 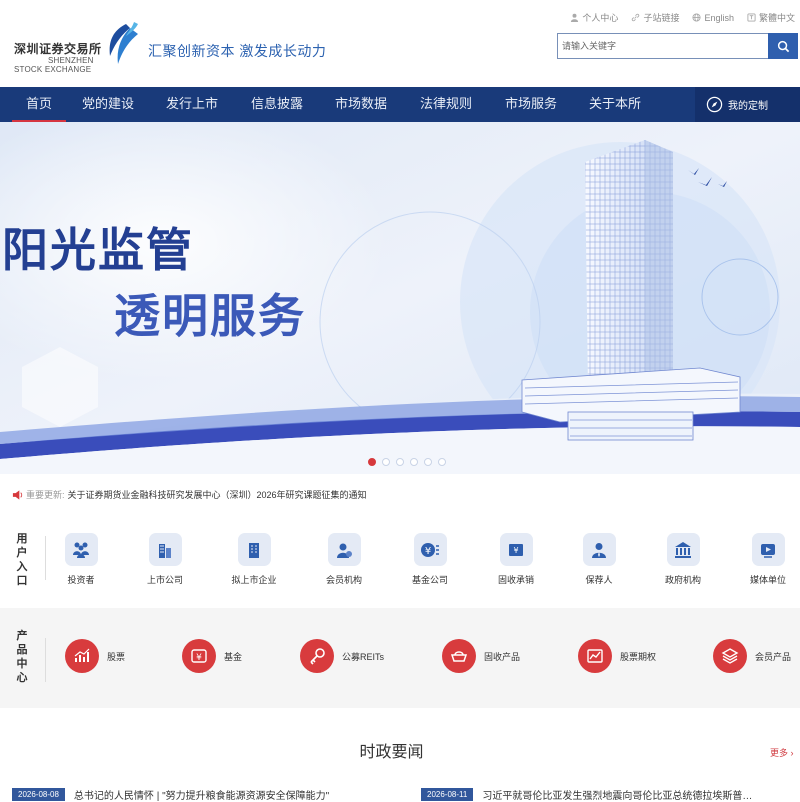 What do you see at coordinates (233, 656) in the screenshot?
I see `product-label: 基金` at bounding box center [233, 656].